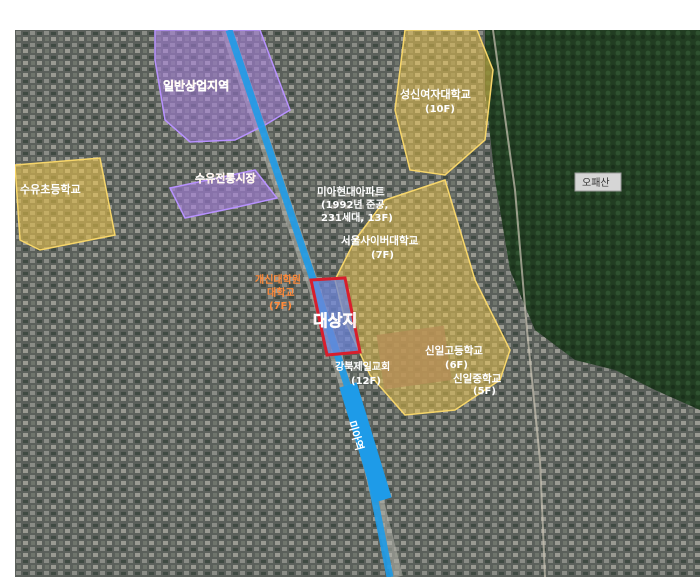 The image size is (700, 582). I want to click on apartment-line3: 231세대, 13F), so click(357, 217).